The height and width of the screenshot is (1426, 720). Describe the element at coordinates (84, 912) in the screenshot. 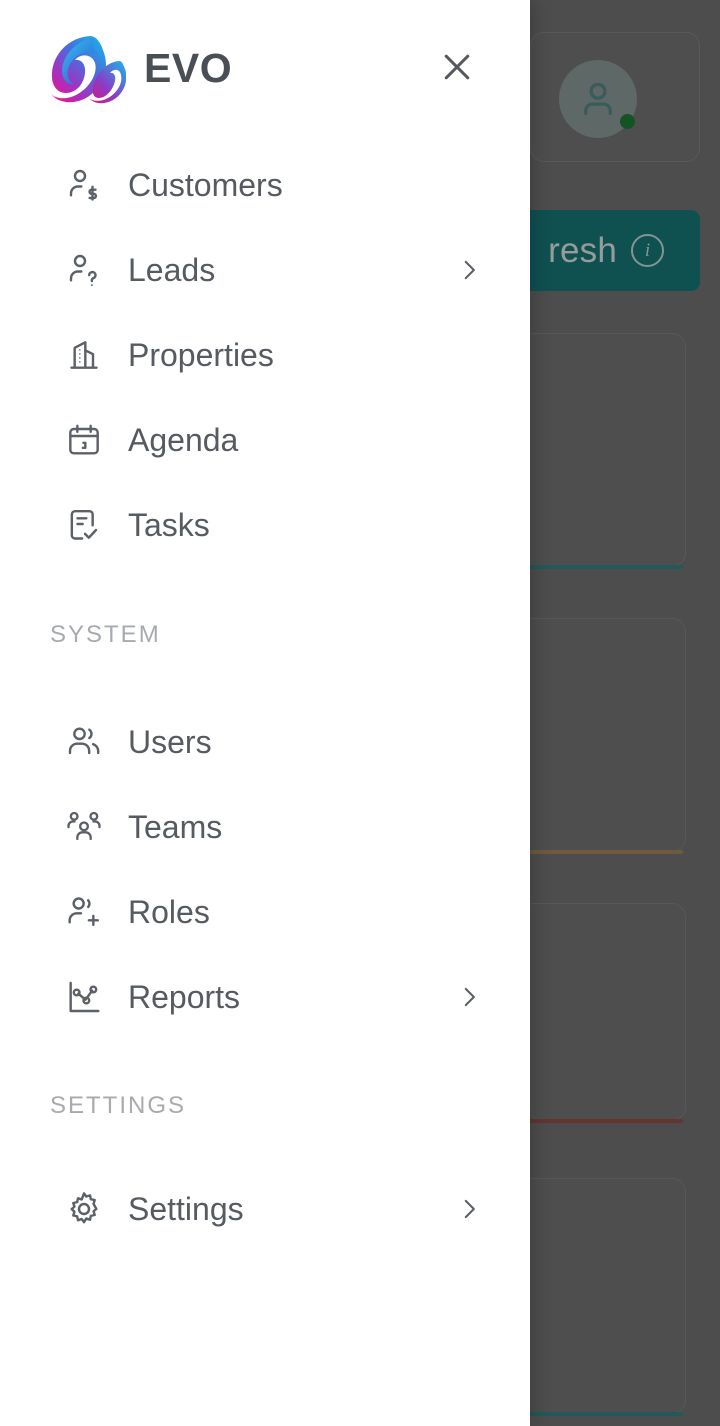

I see `user-plus-icon` at that location.